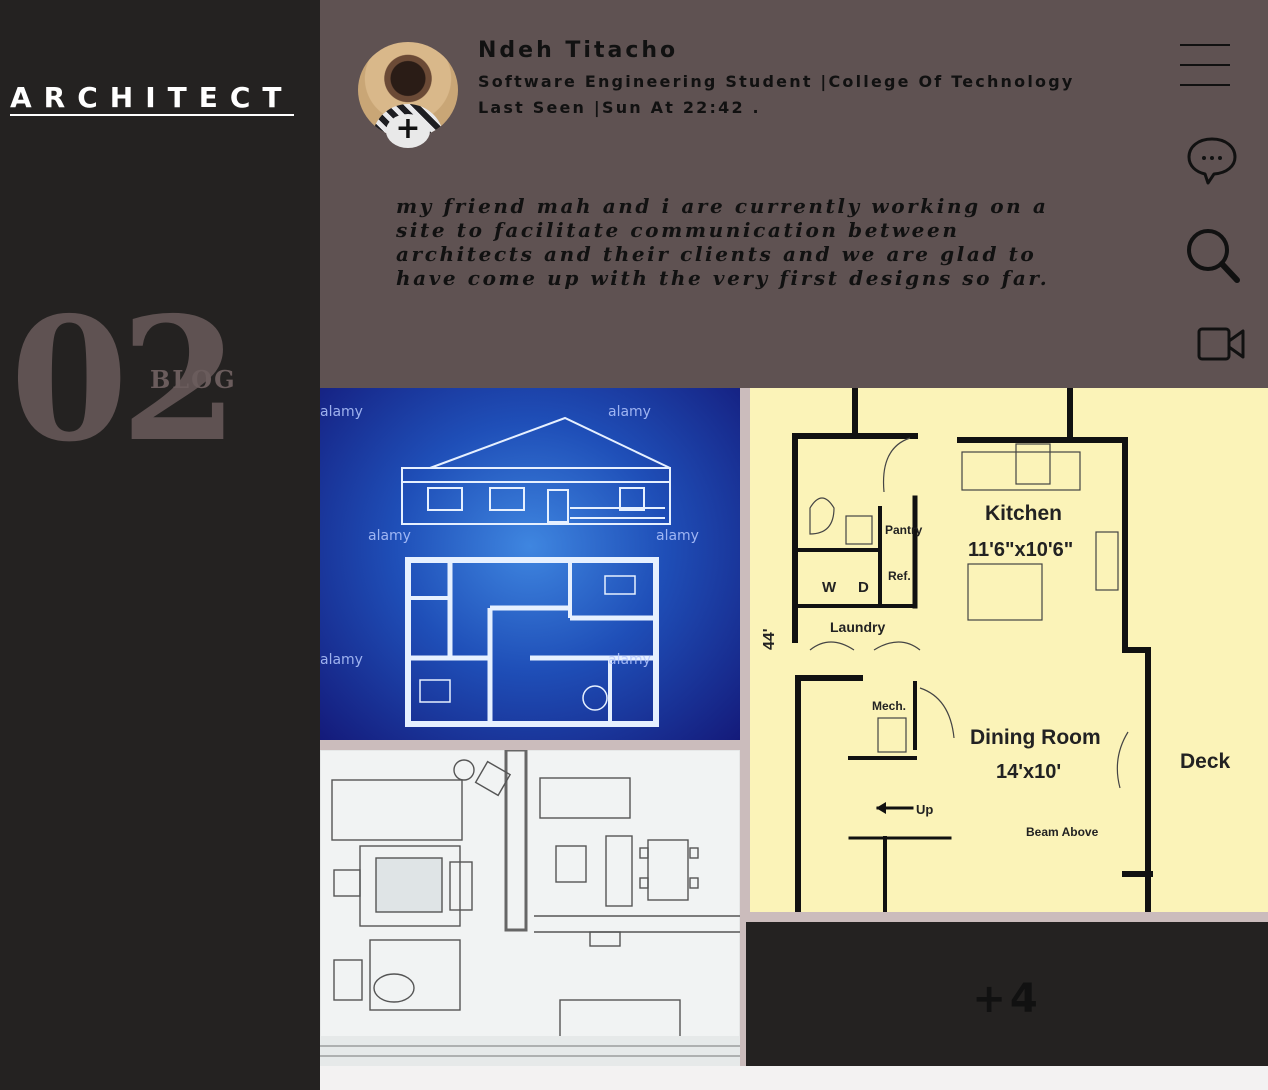  I want to click on room-kitchen-size: 11'6"x10'6", so click(1020, 550).